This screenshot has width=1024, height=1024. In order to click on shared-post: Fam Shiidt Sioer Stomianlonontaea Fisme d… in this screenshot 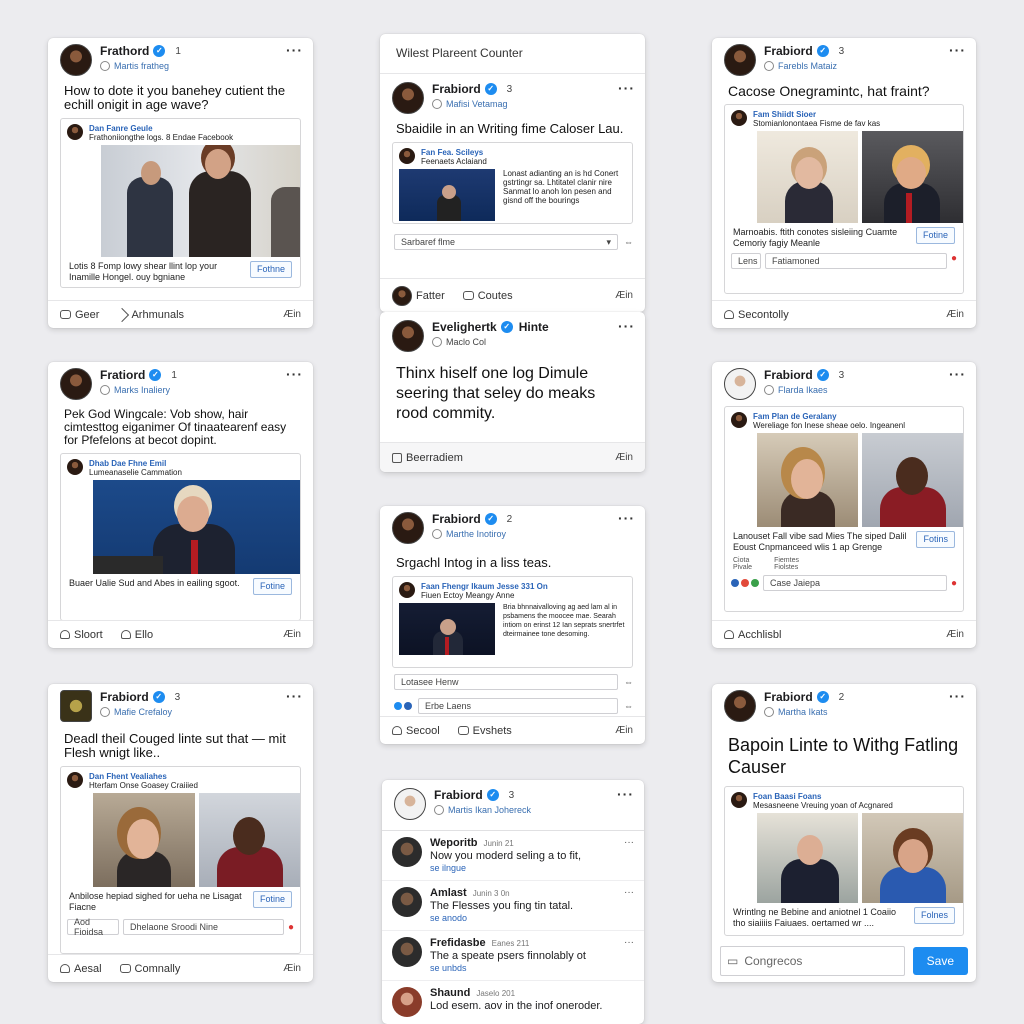, I will do `click(844, 199)`.